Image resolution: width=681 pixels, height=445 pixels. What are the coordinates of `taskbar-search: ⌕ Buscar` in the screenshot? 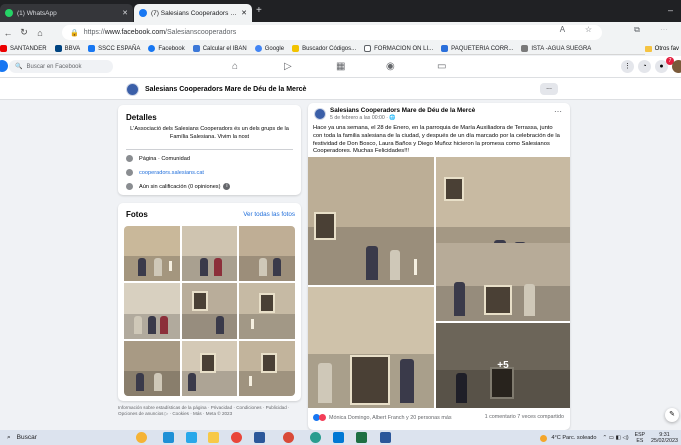 It's located at (59, 437).